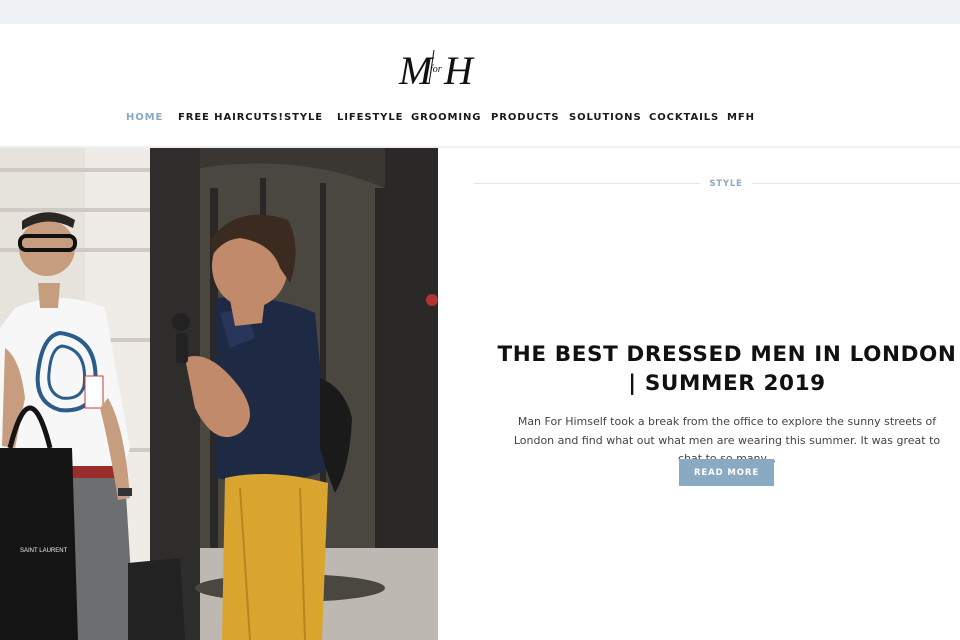  What do you see at coordinates (480, 12) in the screenshot?
I see `top-bar` at bounding box center [480, 12].